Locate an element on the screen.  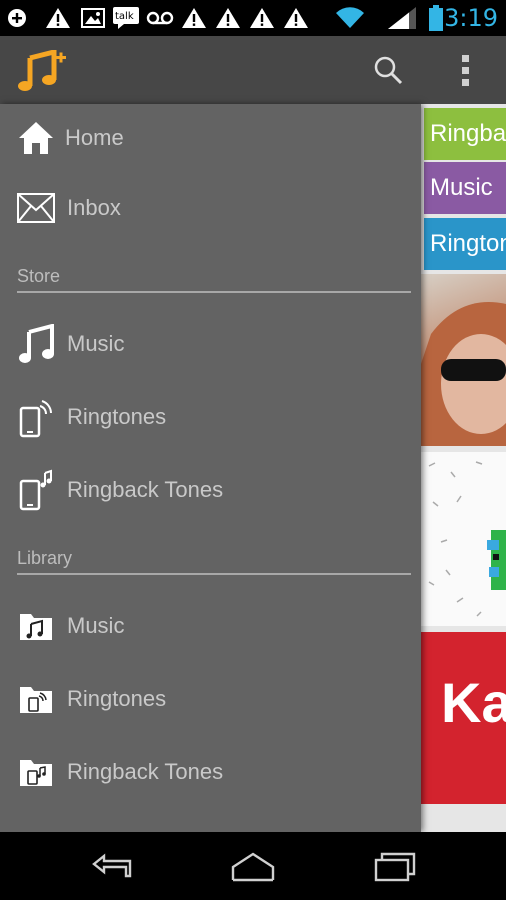
home-nav-icon is located at coordinates (253, 867).